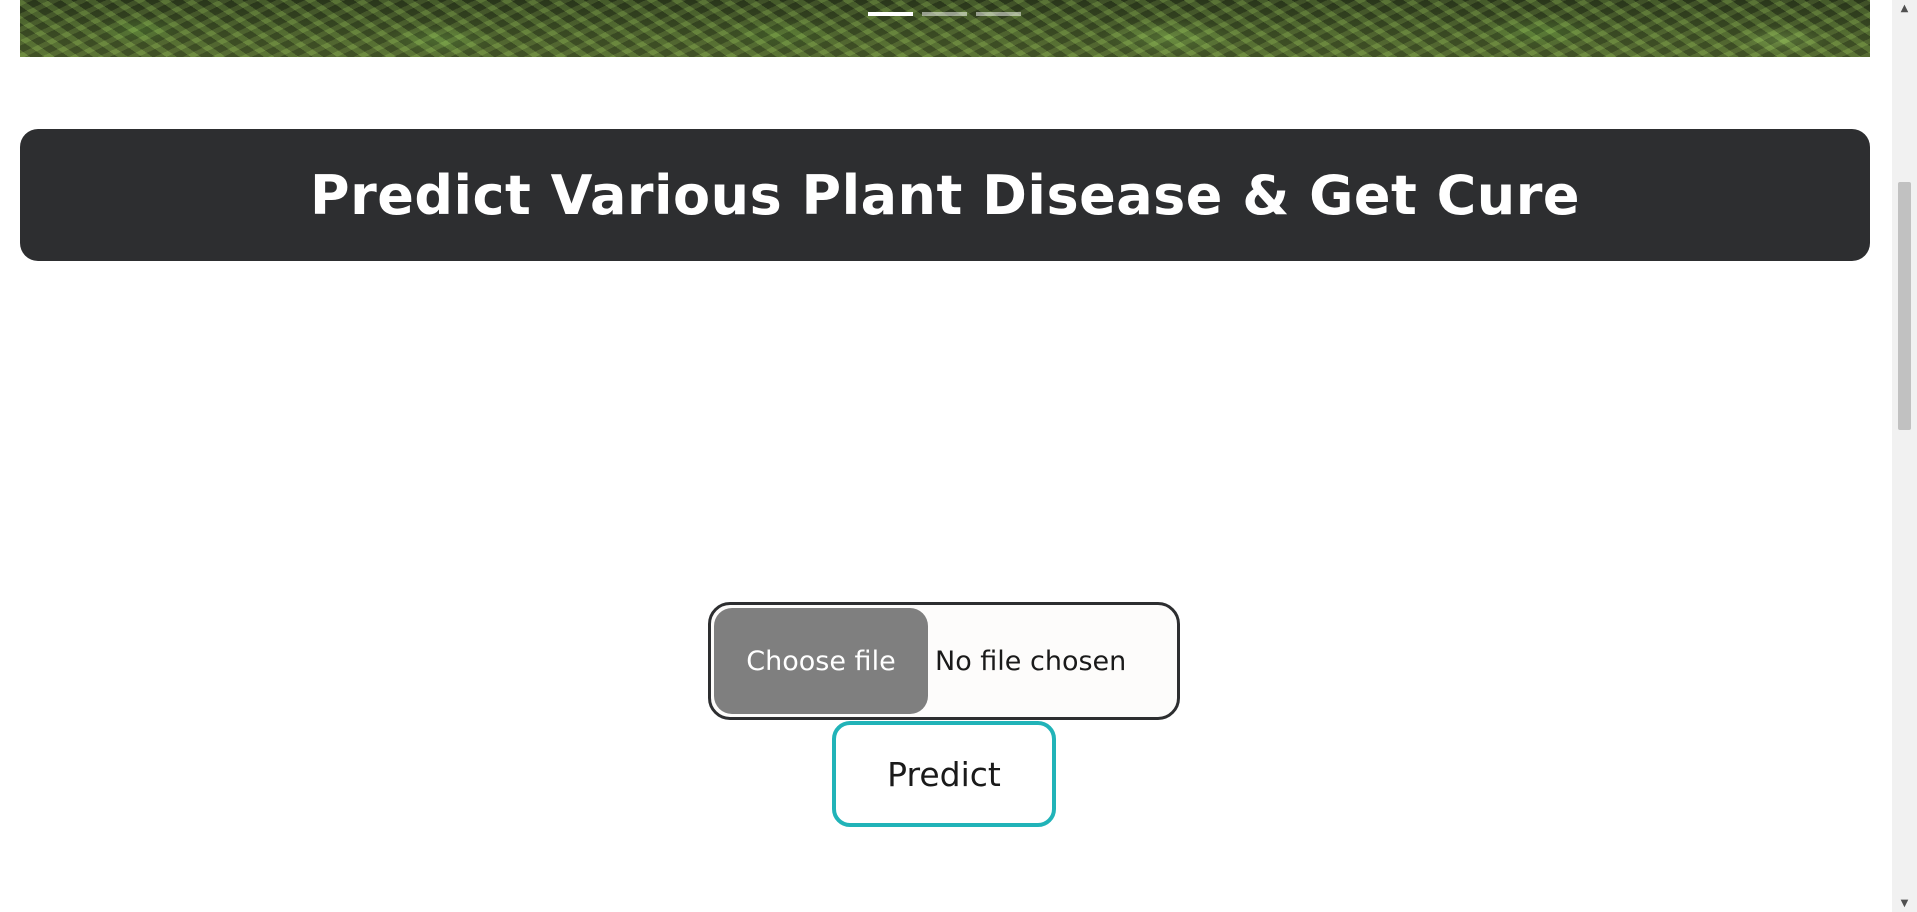 This screenshot has width=1917, height=912. Describe the element at coordinates (1904, 903) in the screenshot. I see `scroll-down-arrow-icon: ▼` at that location.